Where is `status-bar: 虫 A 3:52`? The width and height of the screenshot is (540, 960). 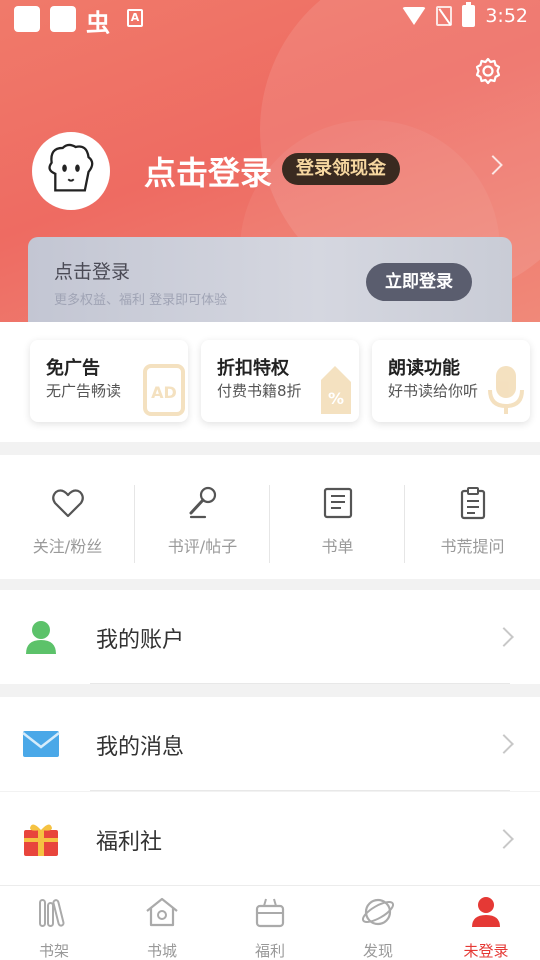 status-bar: 虫 A 3:52 is located at coordinates (270, 18).